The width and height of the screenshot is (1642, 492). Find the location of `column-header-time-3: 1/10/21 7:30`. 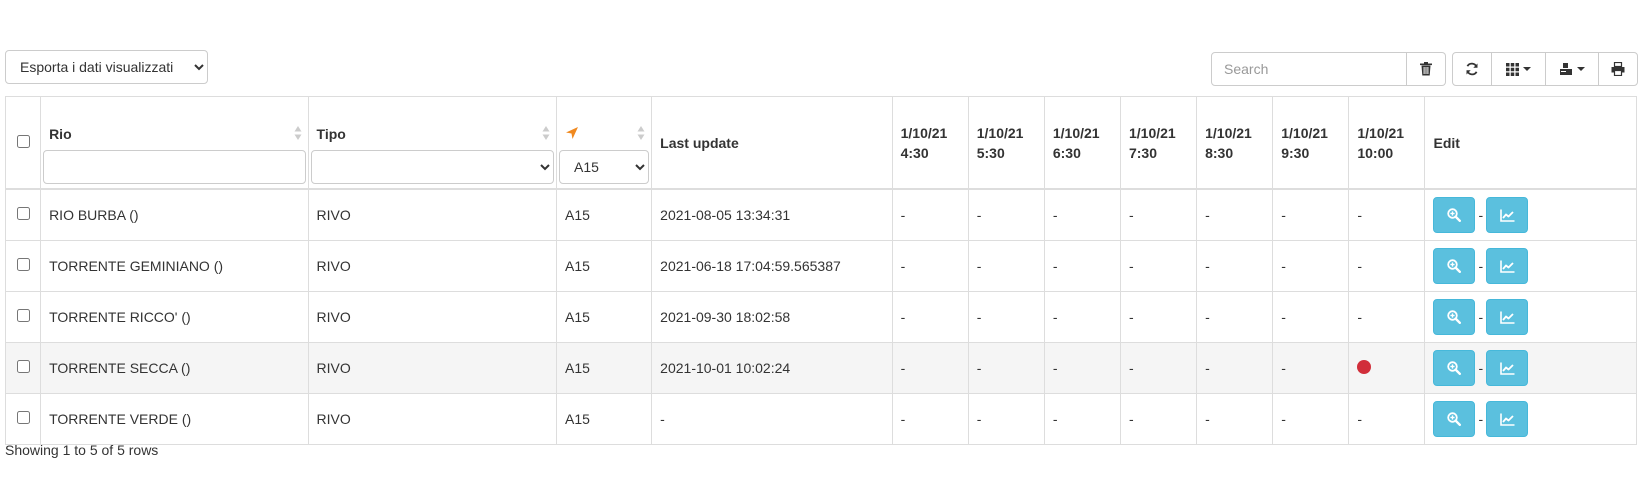

column-header-time-3: 1/10/21 7:30 is located at coordinates (1158, 143).